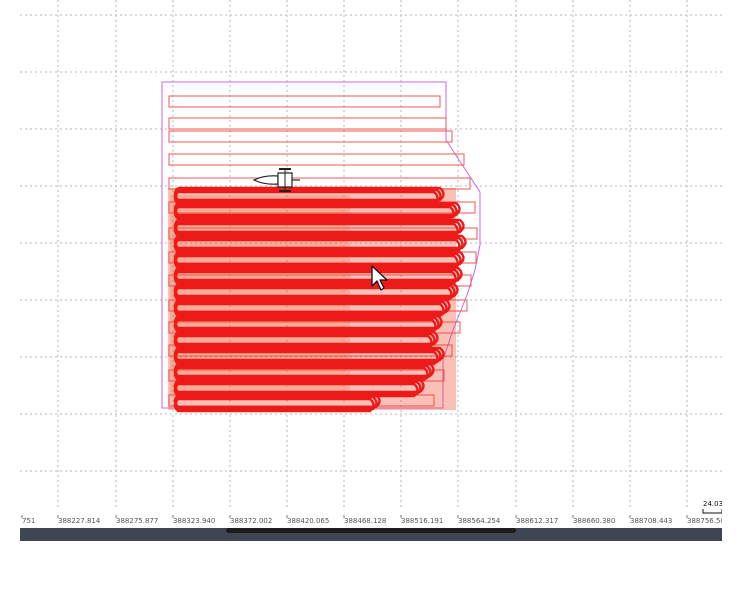 This screenshot has height=614, width=740. What do you see at coordinates (712, 504) in the screenshot?
I see `scale-value: 24.031` at bounding box center [712, 504].